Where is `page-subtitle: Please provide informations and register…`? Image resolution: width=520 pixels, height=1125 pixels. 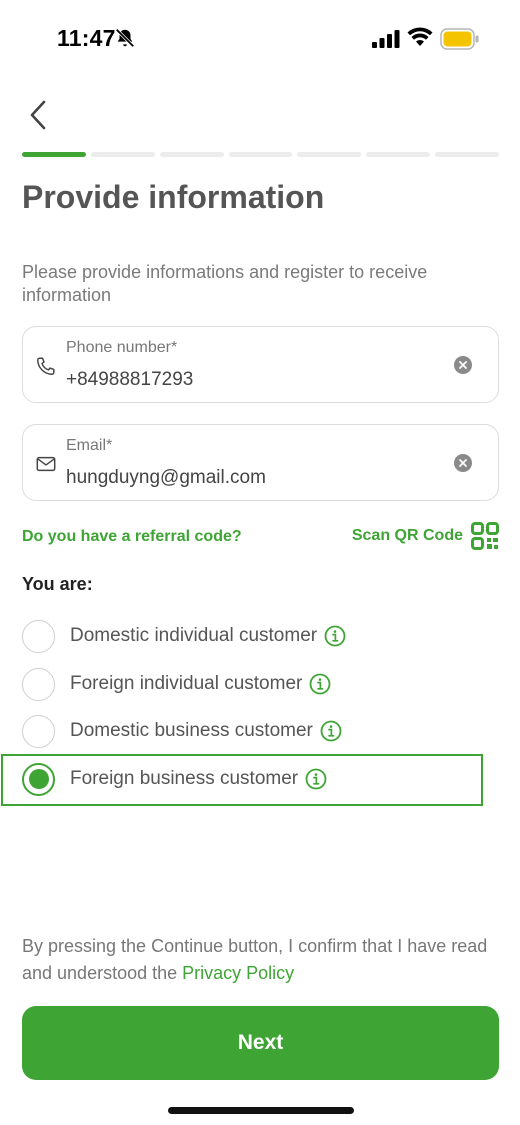 page-subtitle: Please provide informations and register… is located at coordinates (225, 283).